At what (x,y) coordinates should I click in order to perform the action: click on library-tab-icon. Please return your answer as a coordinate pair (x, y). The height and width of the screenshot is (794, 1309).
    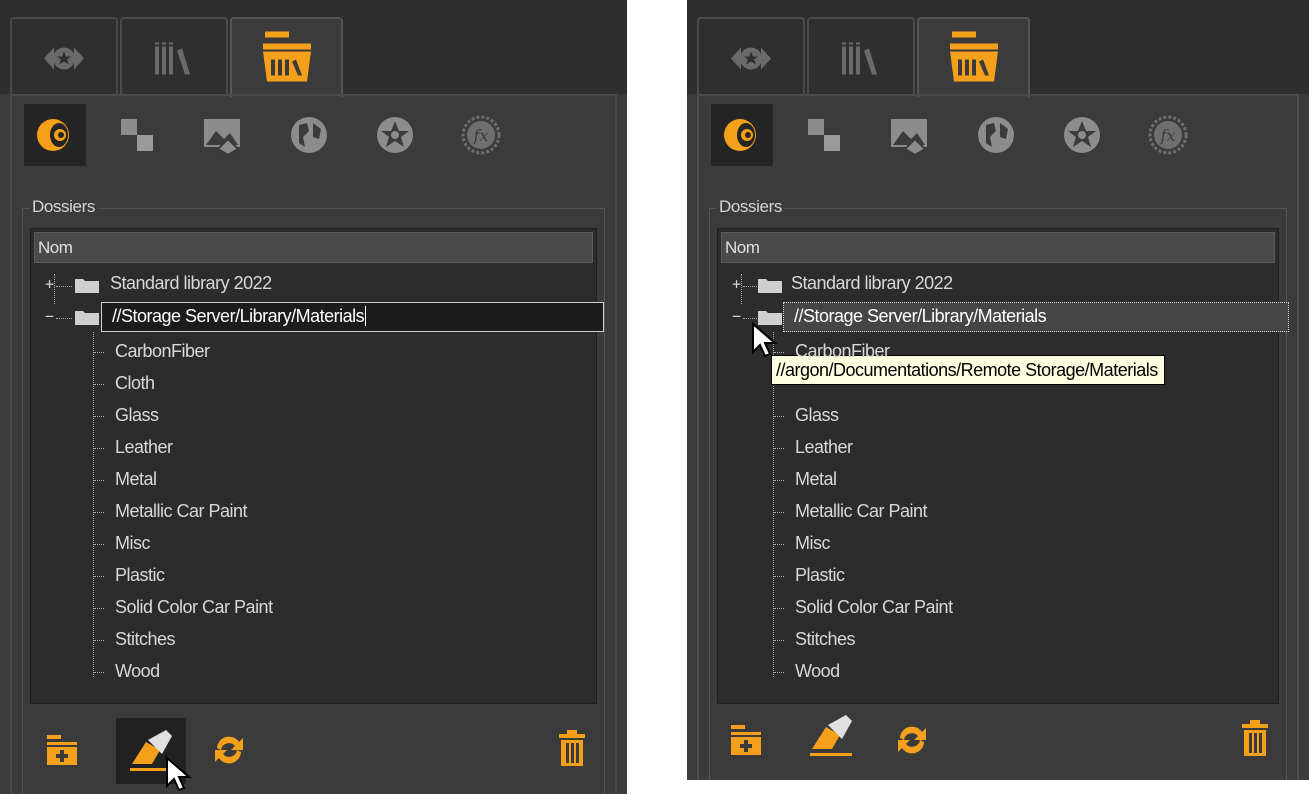
    Looking at the image, I should click on (861, 61).